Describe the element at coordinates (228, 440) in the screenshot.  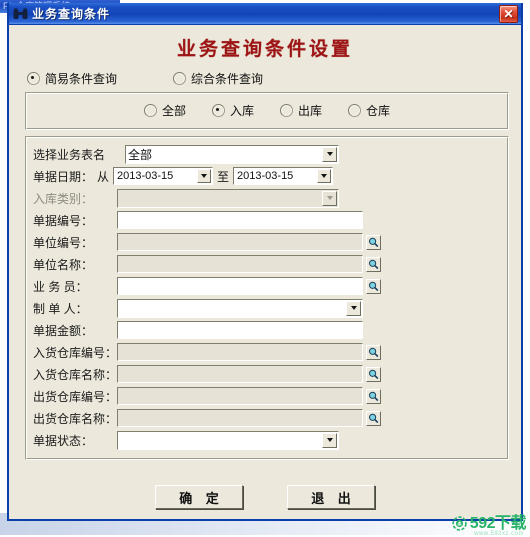
I see `select-doc-status` at that location.